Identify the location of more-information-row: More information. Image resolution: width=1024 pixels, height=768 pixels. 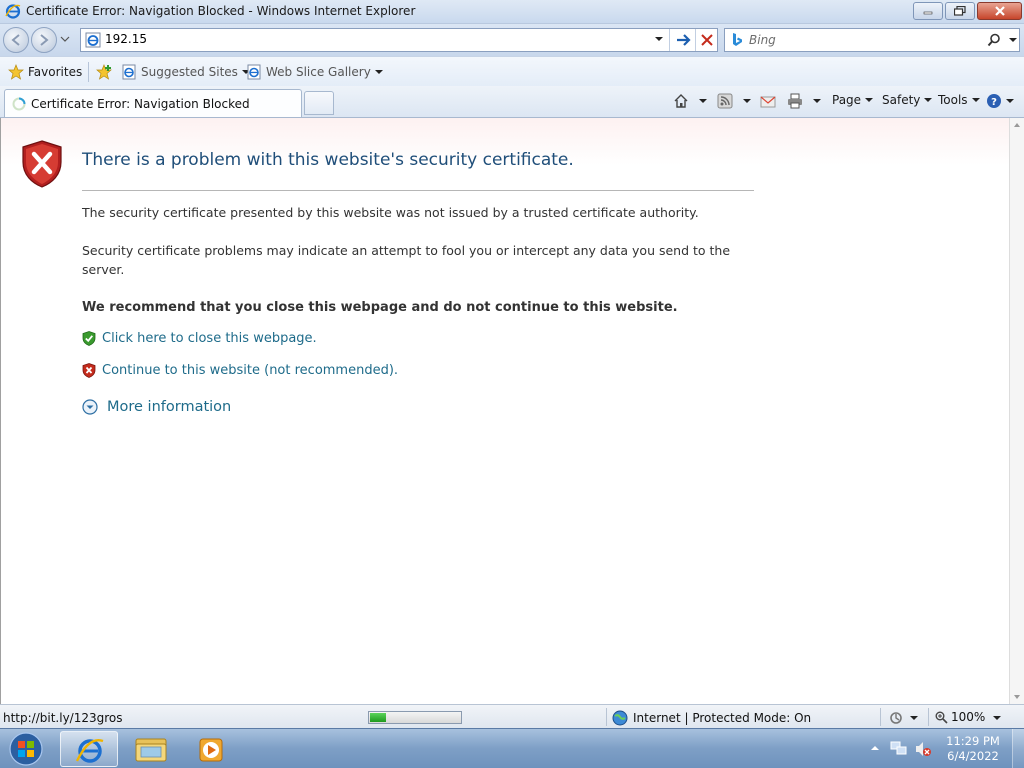
(156, 407).